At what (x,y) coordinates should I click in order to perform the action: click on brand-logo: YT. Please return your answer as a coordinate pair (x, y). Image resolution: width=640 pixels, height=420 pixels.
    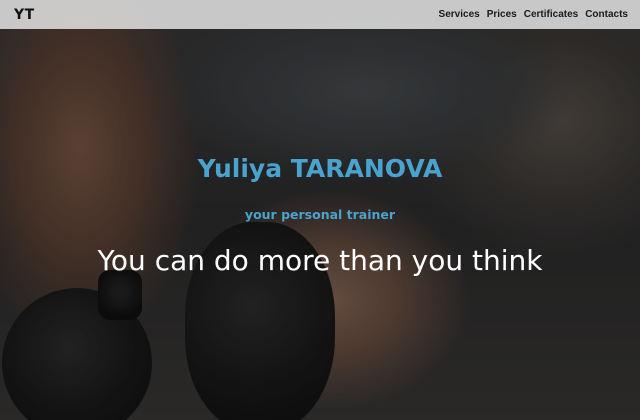
    Looking at the image, I should click on (24, 15).